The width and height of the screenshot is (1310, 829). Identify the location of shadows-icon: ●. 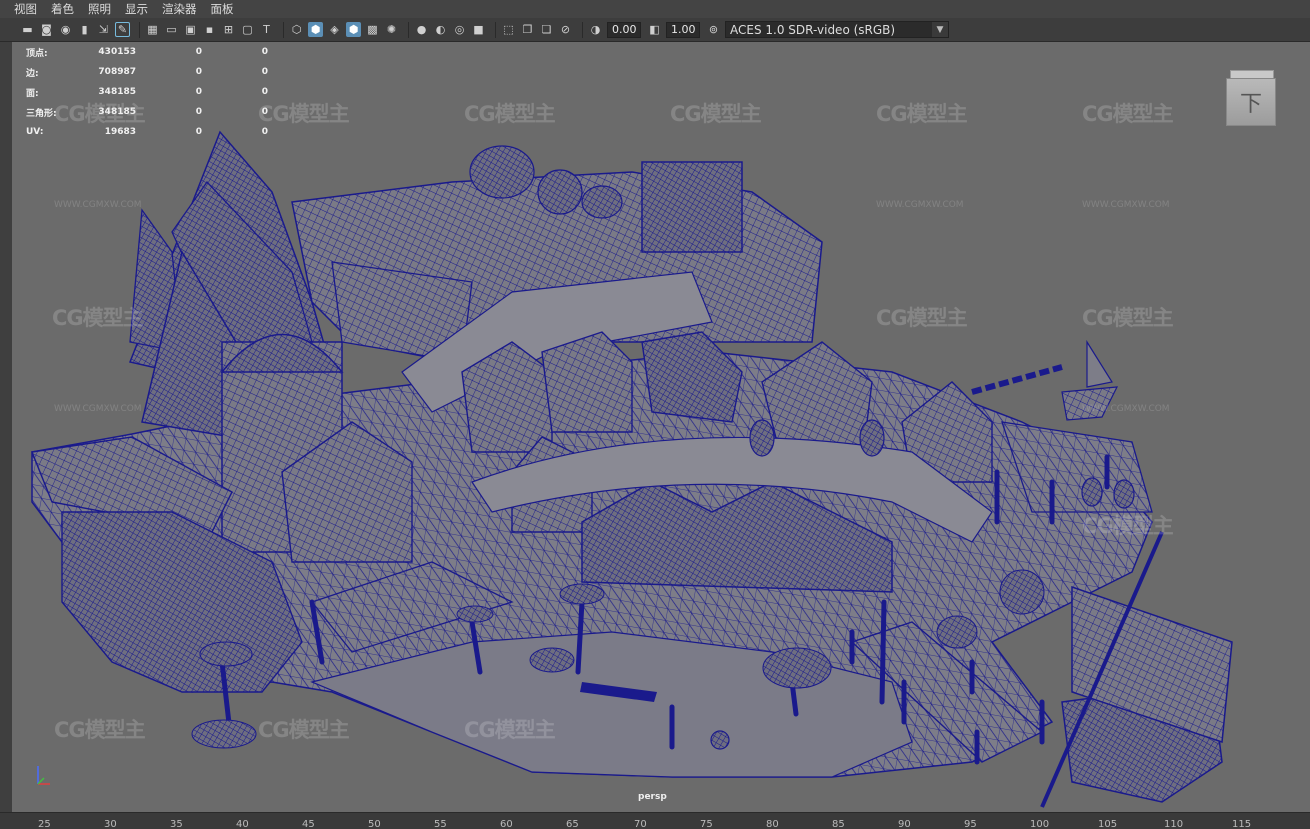
(421, 29).